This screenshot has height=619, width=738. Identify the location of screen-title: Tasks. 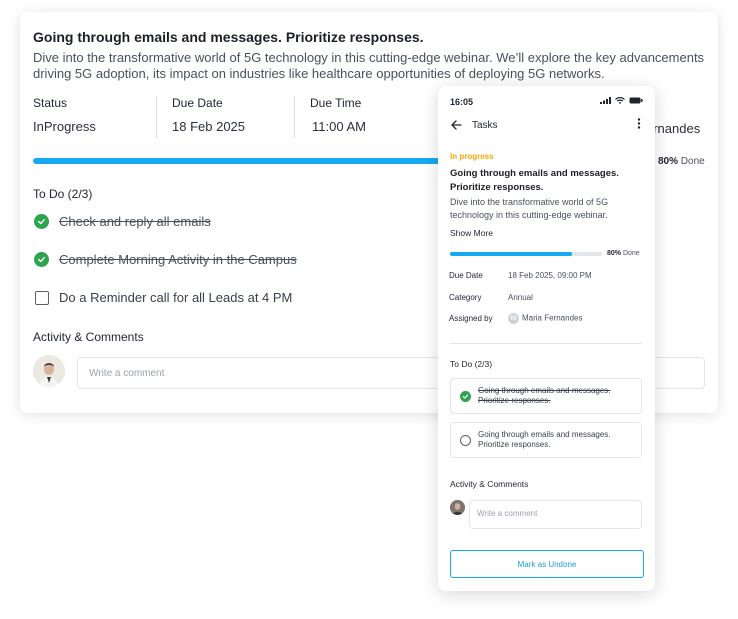
(485, 125).